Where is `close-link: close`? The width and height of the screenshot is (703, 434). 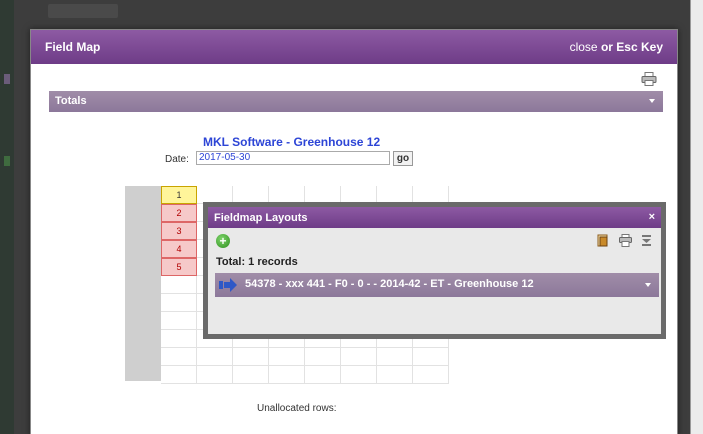
close-link: close is located at coordinates (584, 47).